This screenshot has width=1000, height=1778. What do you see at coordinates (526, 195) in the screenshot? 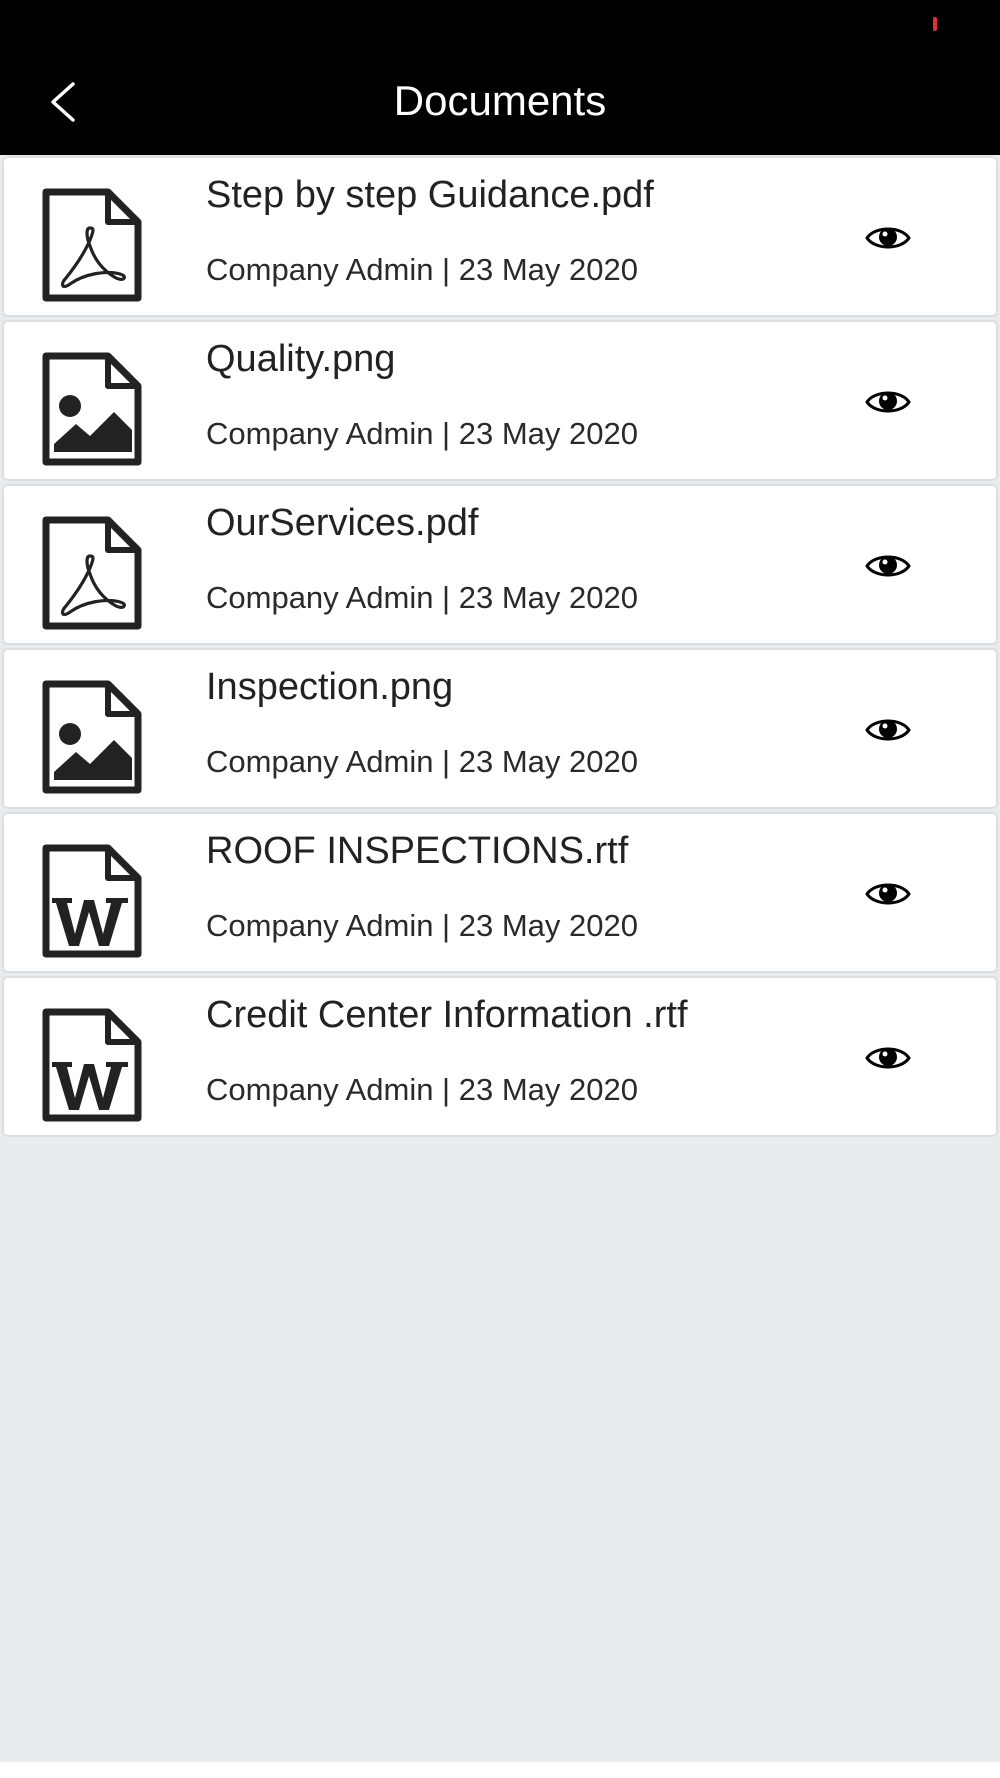
I see `document-name: Step by step Guidance.pdf` at bounding box center [526, 195].